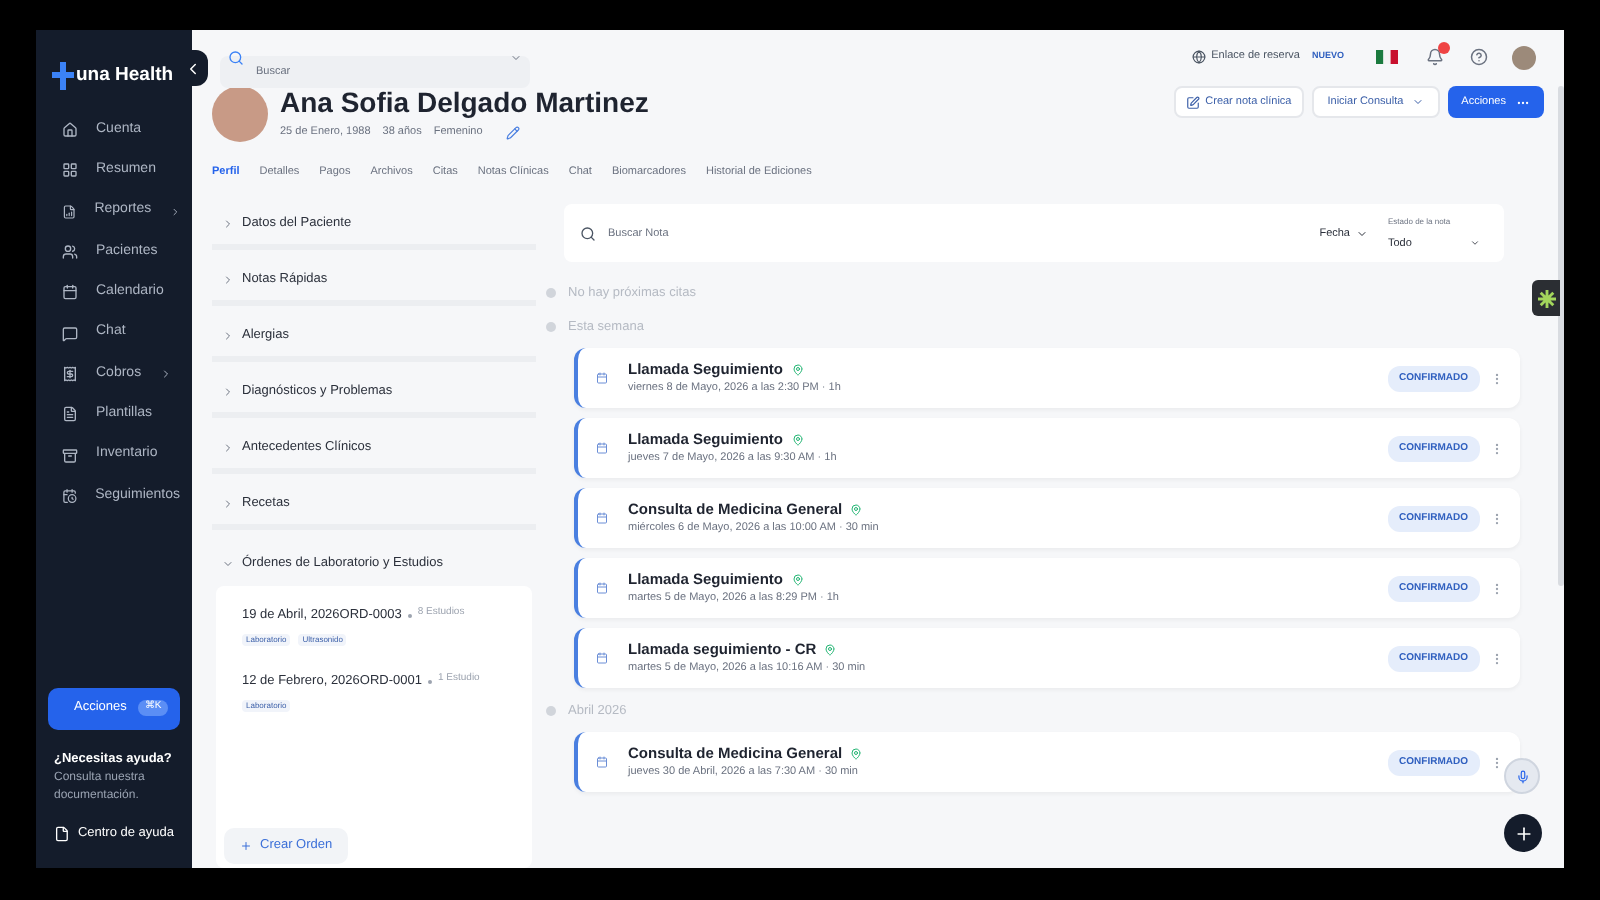 This screenshot has height=900, width=1600. What do you see at coordinates (1479, 57) in the screenshot?
I see `help-icon` at bounding box center [1479, 57].